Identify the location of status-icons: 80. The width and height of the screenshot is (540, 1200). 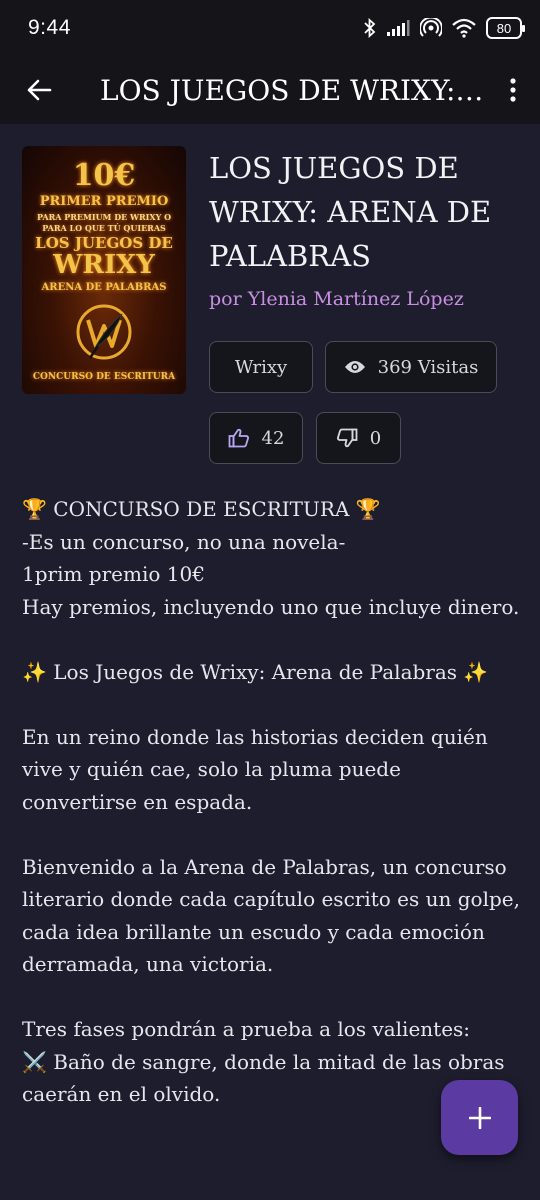
(444, 28).